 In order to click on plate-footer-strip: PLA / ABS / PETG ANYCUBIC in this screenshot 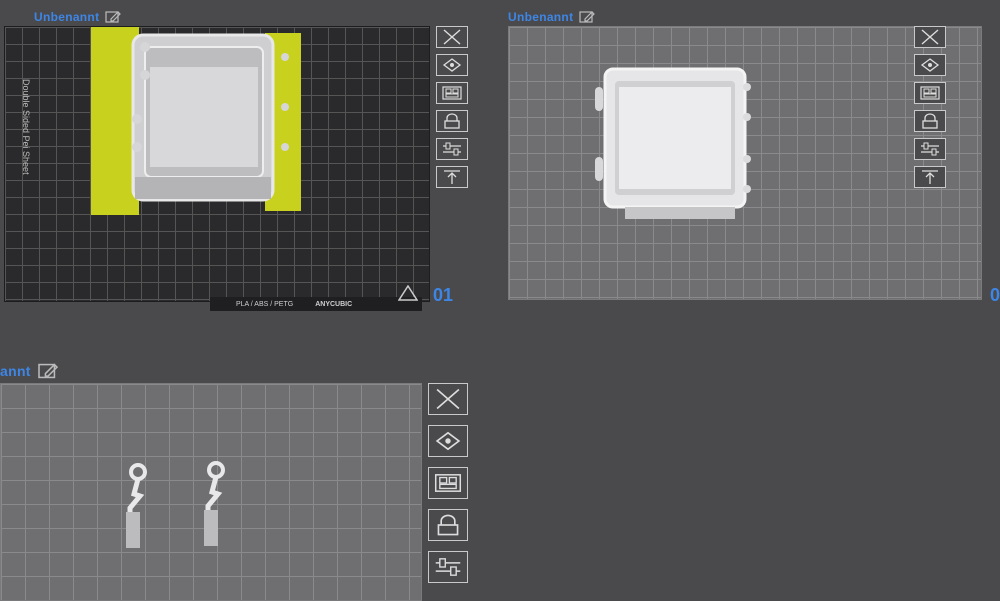, I will do `click(316, 304)`.